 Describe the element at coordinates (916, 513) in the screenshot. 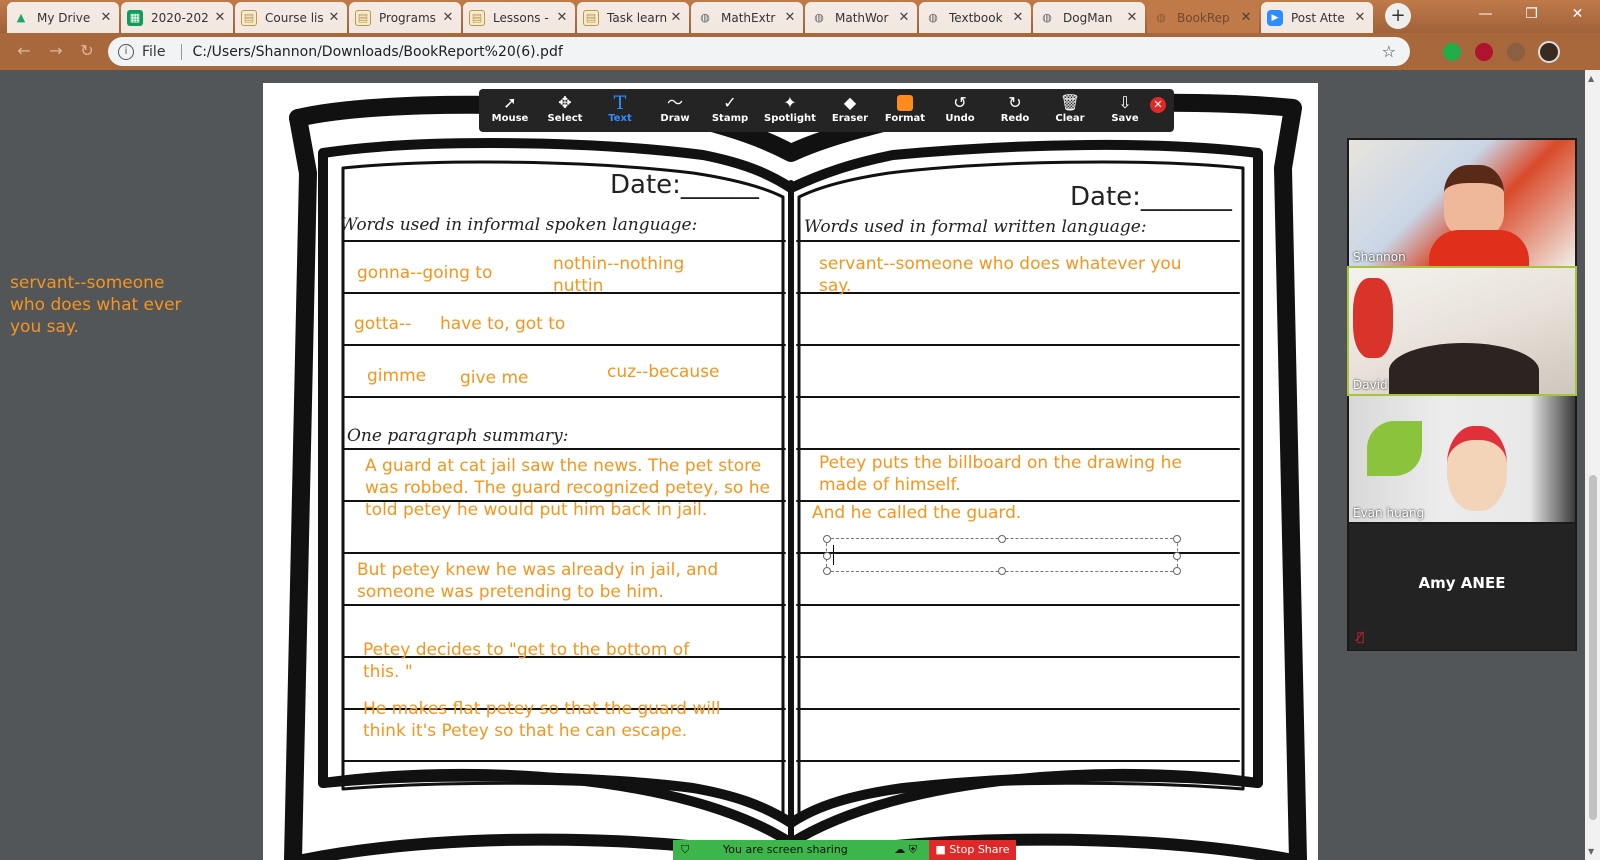

I see `text-annotation: And he called the guard.` at that location.